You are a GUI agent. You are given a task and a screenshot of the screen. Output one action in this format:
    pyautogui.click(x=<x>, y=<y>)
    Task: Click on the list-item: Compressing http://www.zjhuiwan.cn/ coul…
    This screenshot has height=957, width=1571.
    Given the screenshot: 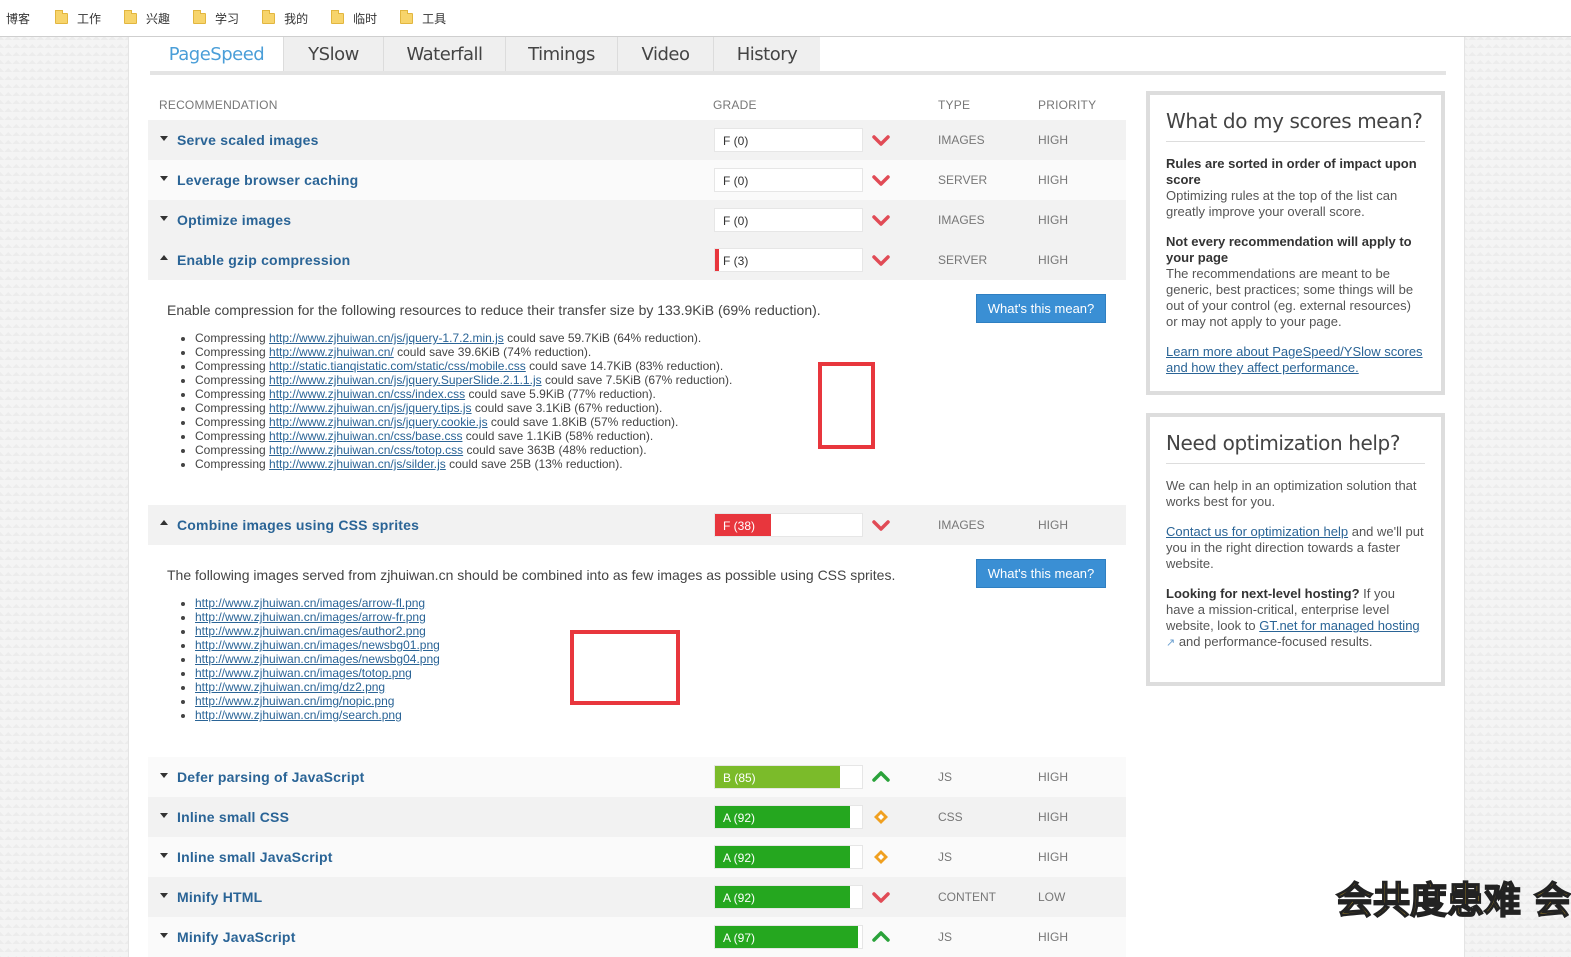 What is the action you would take?
    pyautogui.click(x=463, y=352)
    